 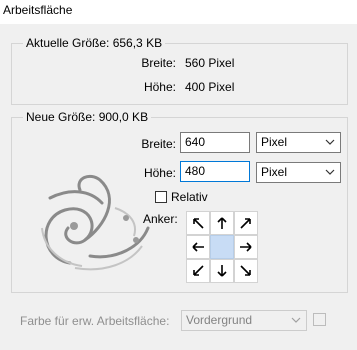 I want to click on arrow-up-icon, so click(x=222, y=223).